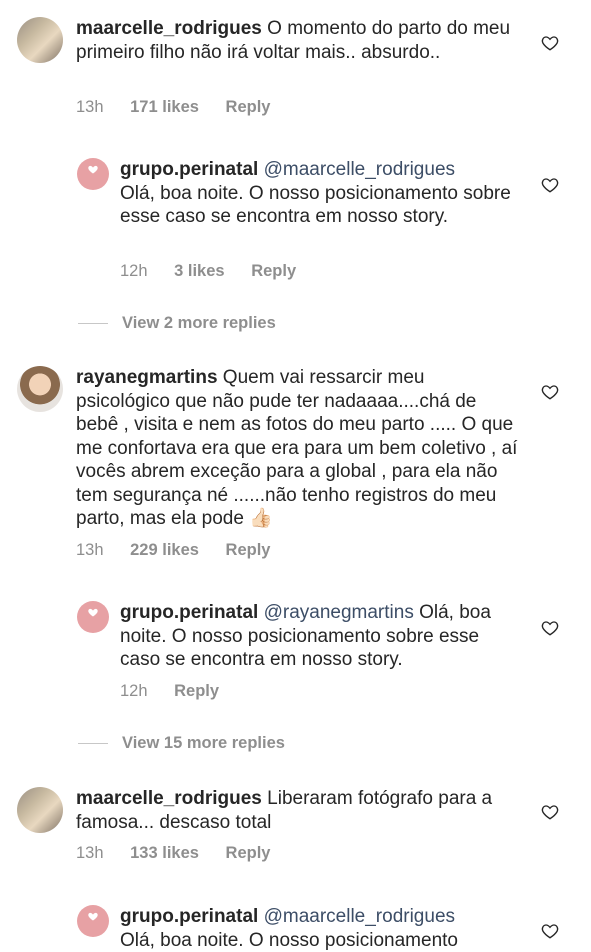 This screenshot has width=591, height=952. I want to click on mention-link: @rayanegmartins, so click(339, 612).